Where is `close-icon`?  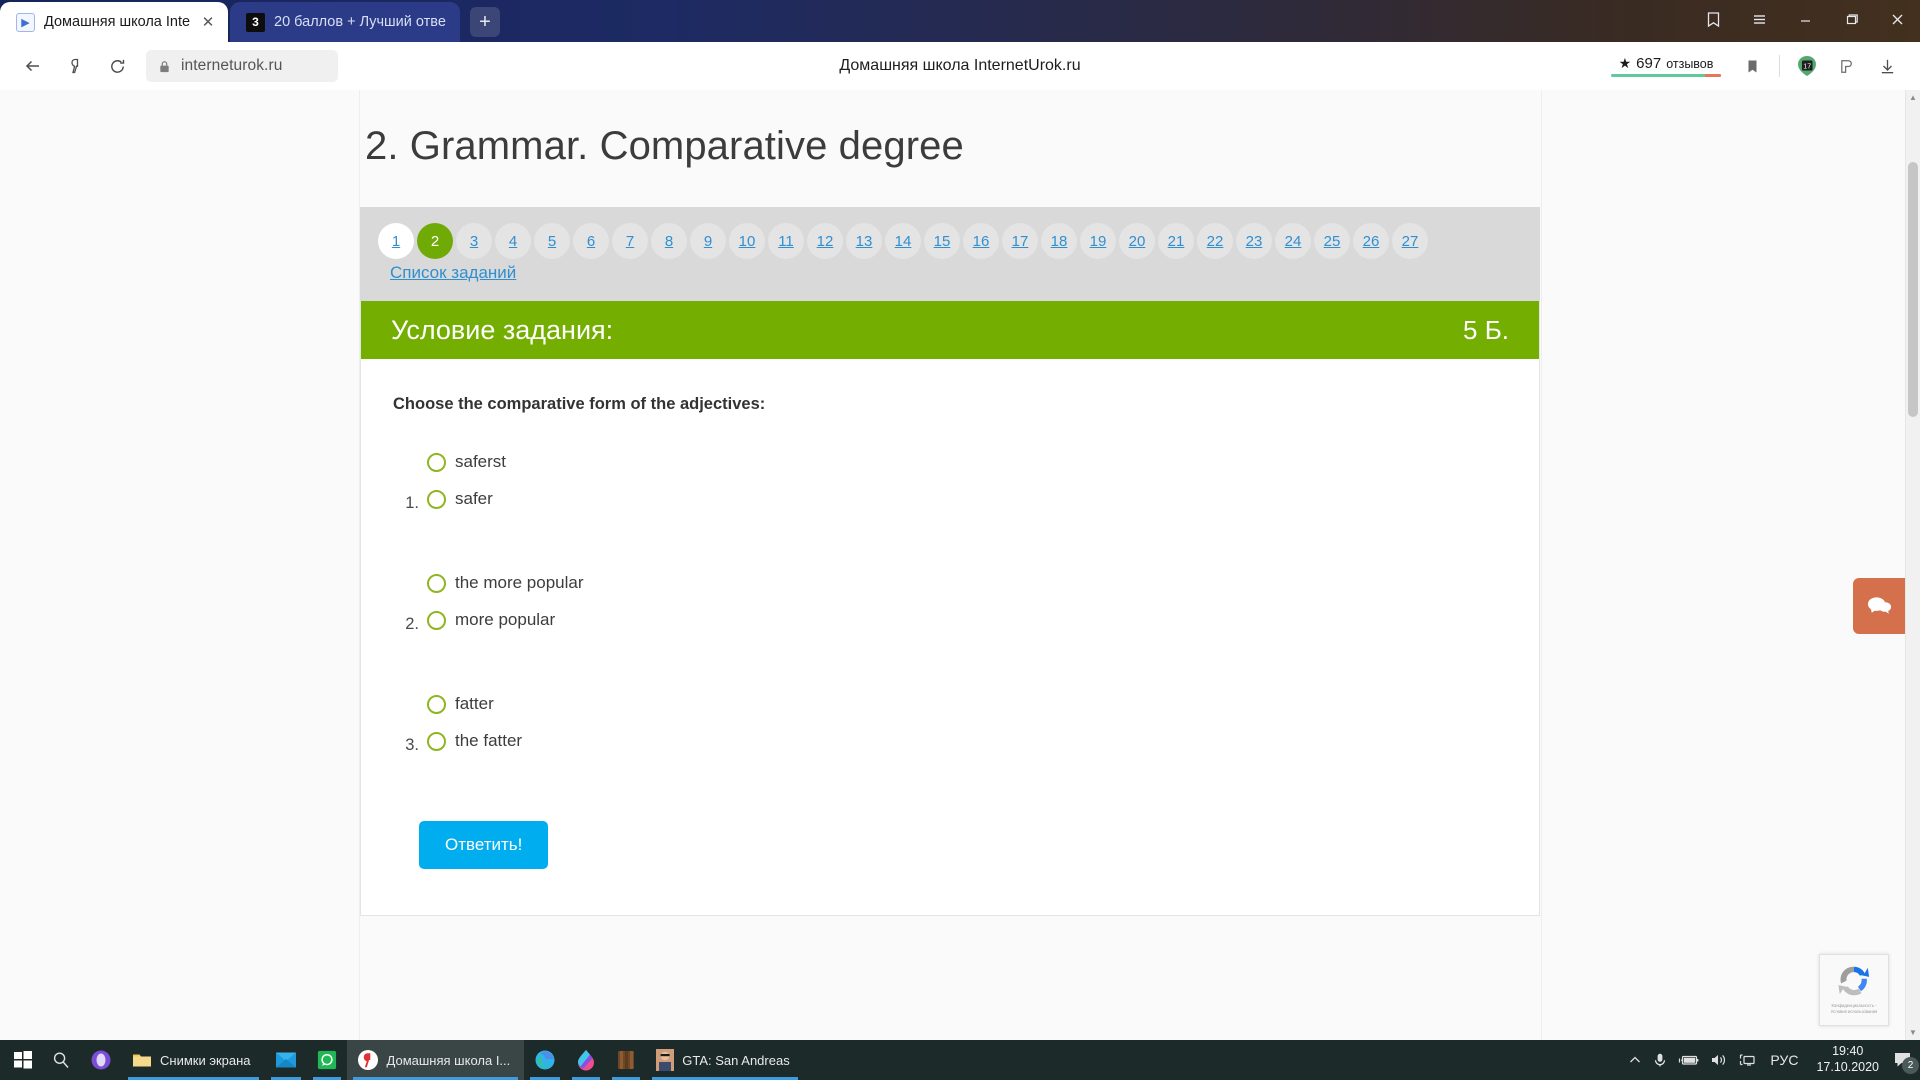 close-icon is located at coordinates (1897, 19).